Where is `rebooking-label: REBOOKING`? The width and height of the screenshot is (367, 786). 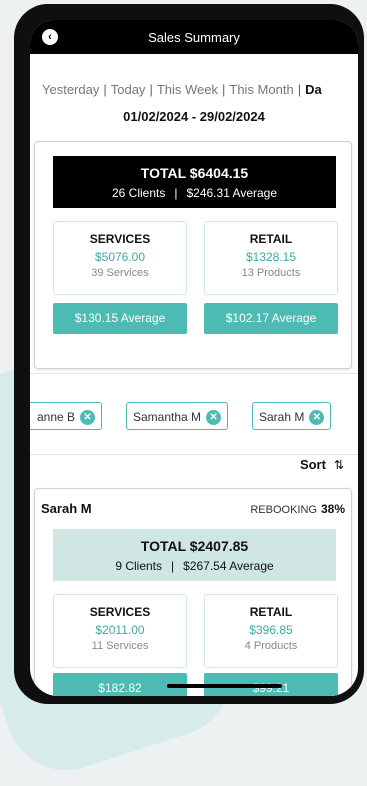
rebooking-label: REBOOKING is located at coordinates (283, 510).